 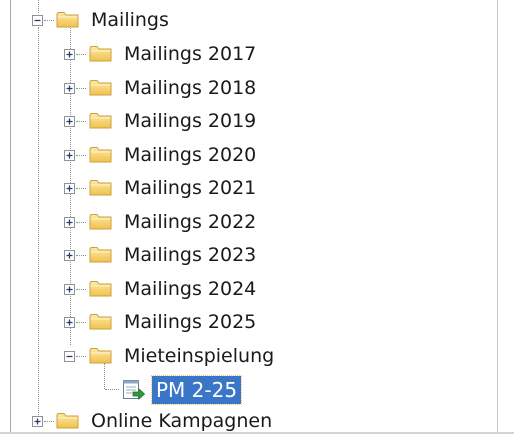 I want to click on node-label: Mailings 2023, so click(x=190, y=255).